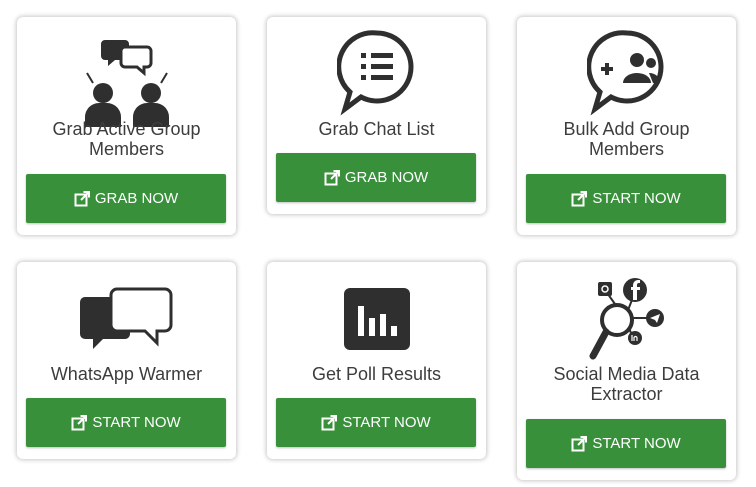  Describe the element at coordinates (376, 319) in the screenshot. I see `bar-chart-icon` at that location.